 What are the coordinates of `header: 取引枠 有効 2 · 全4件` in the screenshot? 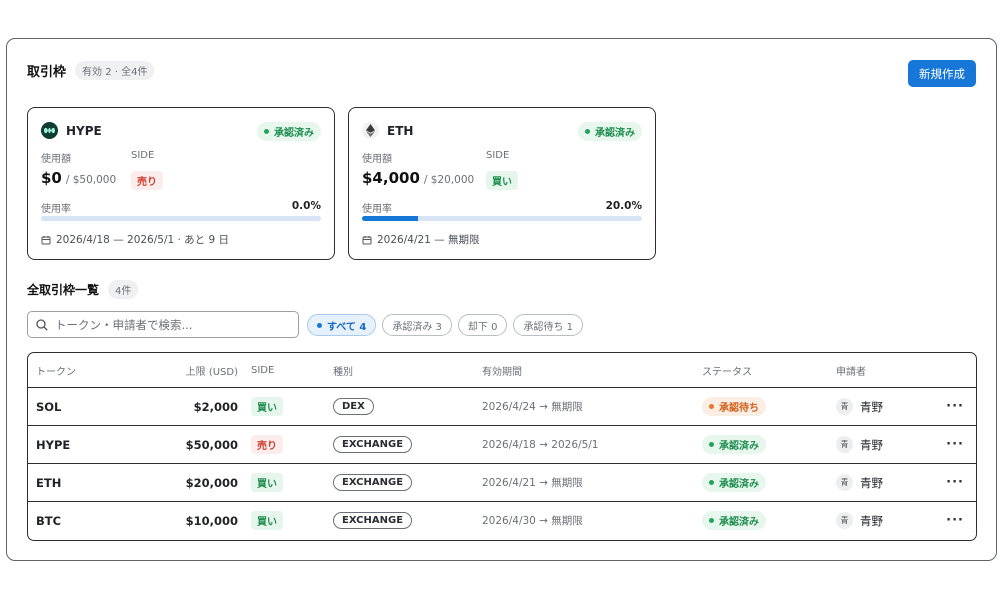 It's located at (91, 70).